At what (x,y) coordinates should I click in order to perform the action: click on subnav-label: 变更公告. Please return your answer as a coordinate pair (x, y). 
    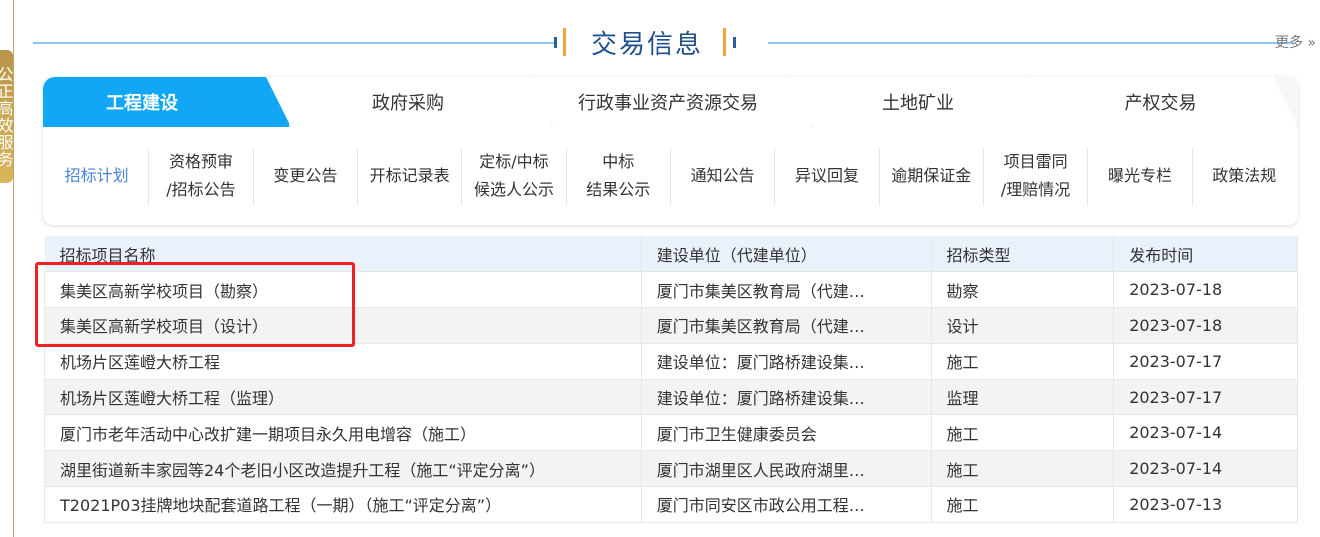
    Looking at the image, I should click on (305, 176).